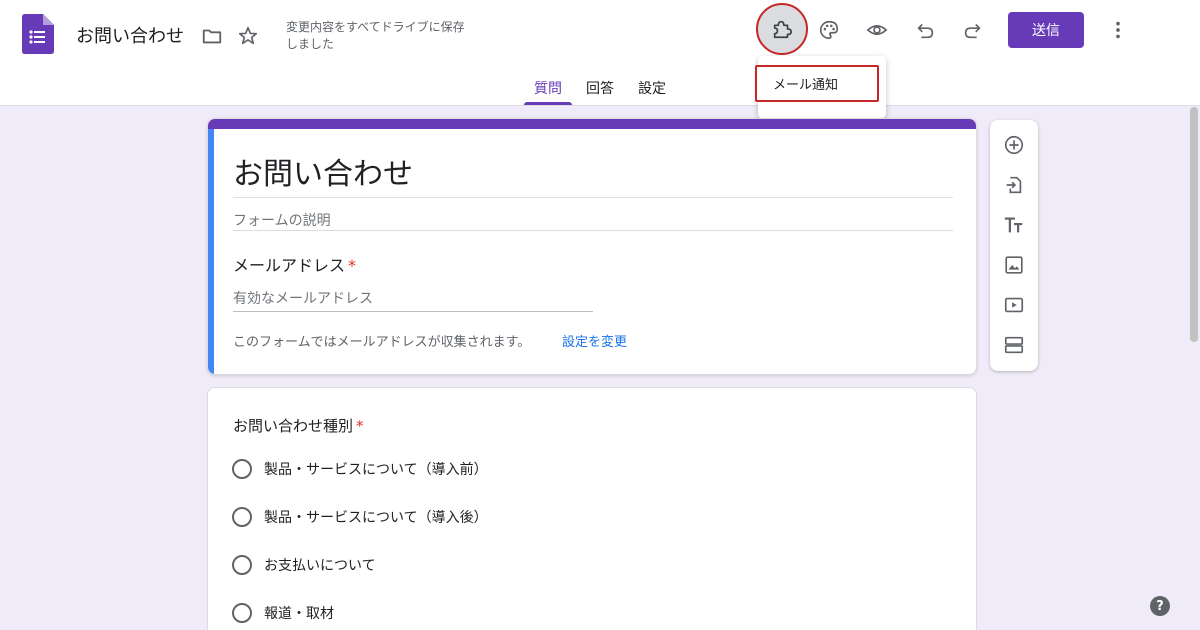  I want to click on add-video-icon, so click(1014, 305).